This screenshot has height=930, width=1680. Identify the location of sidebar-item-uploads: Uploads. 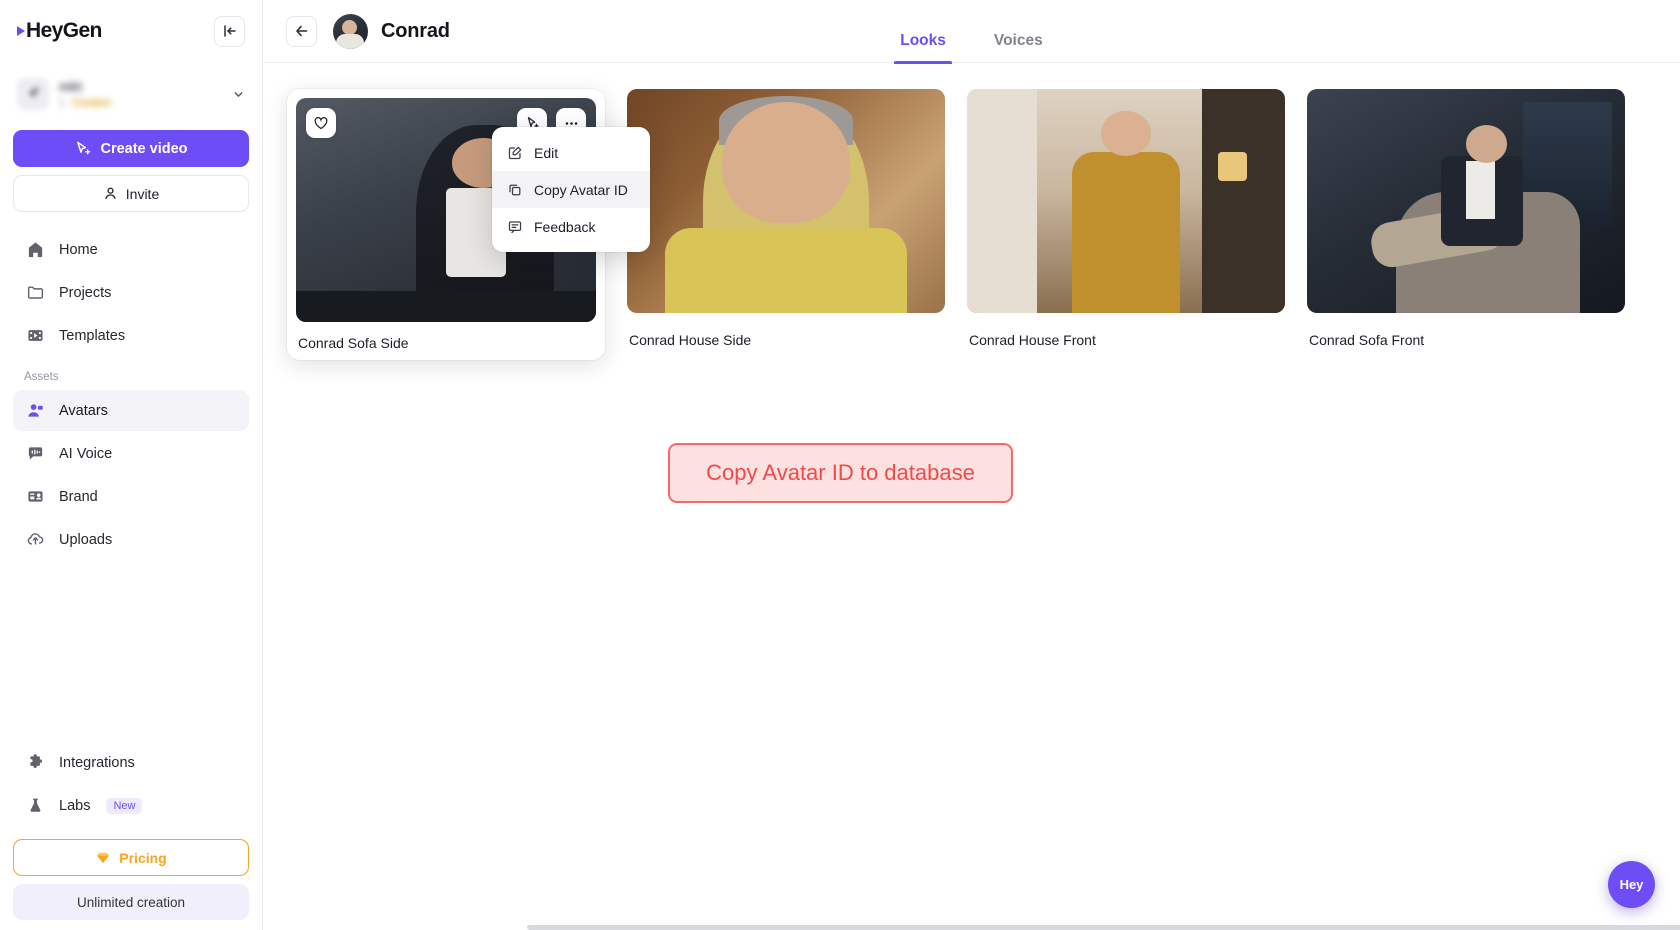
(131, 539).